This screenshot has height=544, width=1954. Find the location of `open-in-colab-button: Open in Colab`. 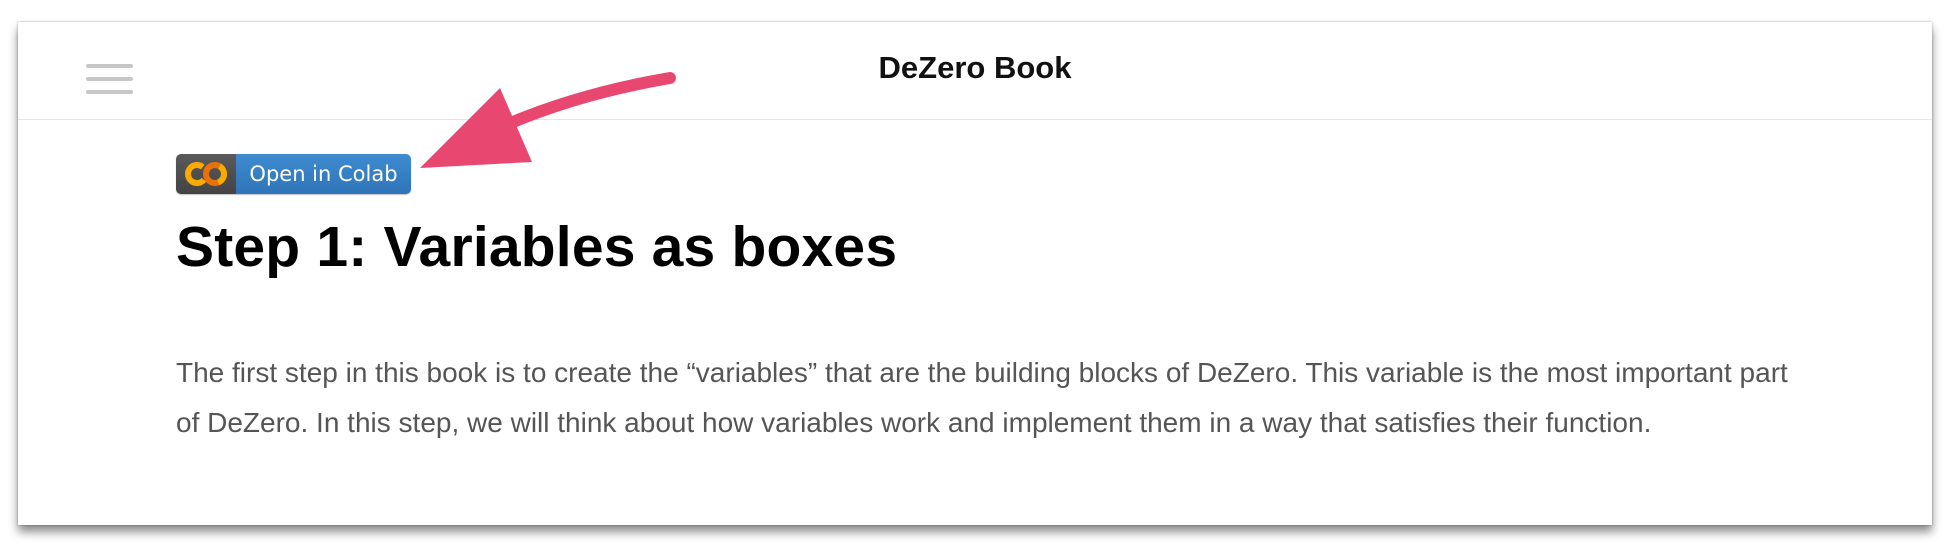

open-in-colab-button: Open in Colab is located at coordinates (293, 174).